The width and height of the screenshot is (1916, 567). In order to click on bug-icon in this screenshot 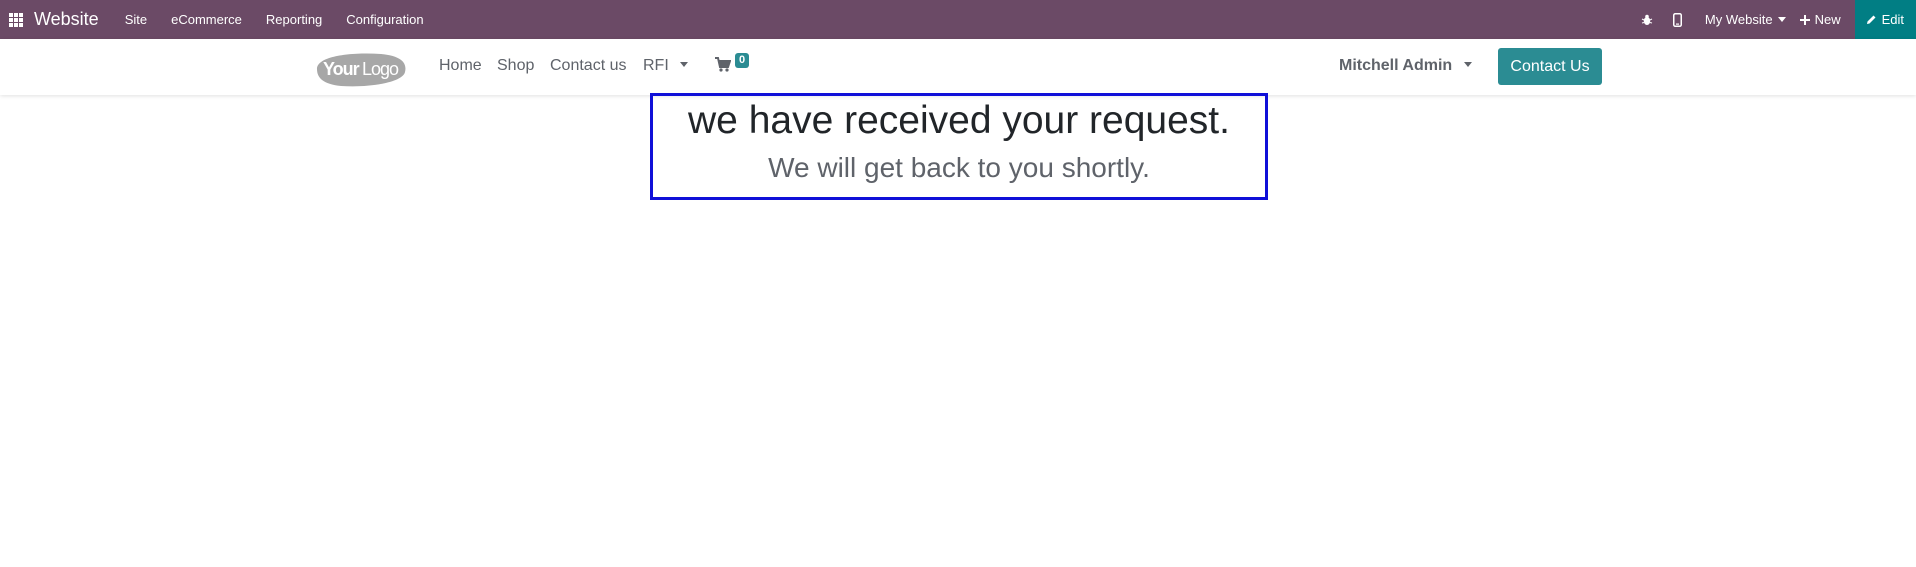, I will do `click(1647, 20)`.